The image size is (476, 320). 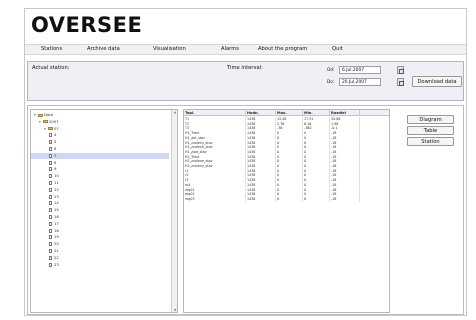 What do you see at coordinates (45, 129) in the screenshot?
I see `tree-folder: ▾ 07` at bounding box center [45, 129].